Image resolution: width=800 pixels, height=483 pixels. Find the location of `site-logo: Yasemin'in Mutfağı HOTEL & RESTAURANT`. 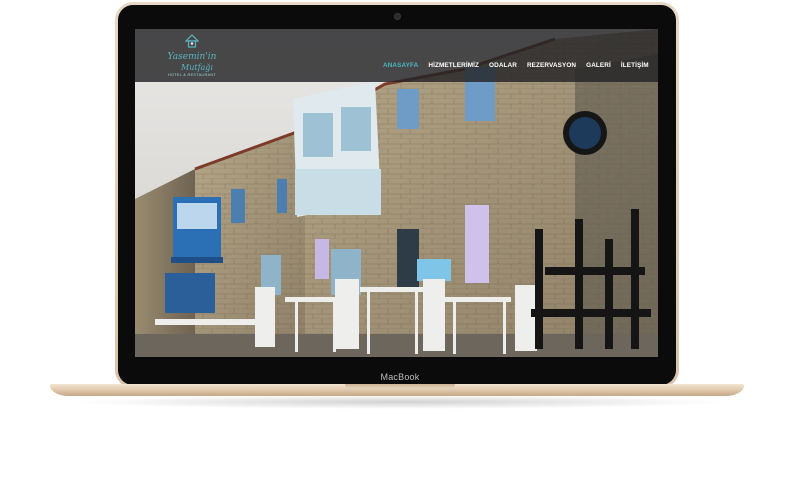

site-logo: Yasemin'in Mutfağı HOTEL & RESTAURANT is located at coordinates (192, 56).